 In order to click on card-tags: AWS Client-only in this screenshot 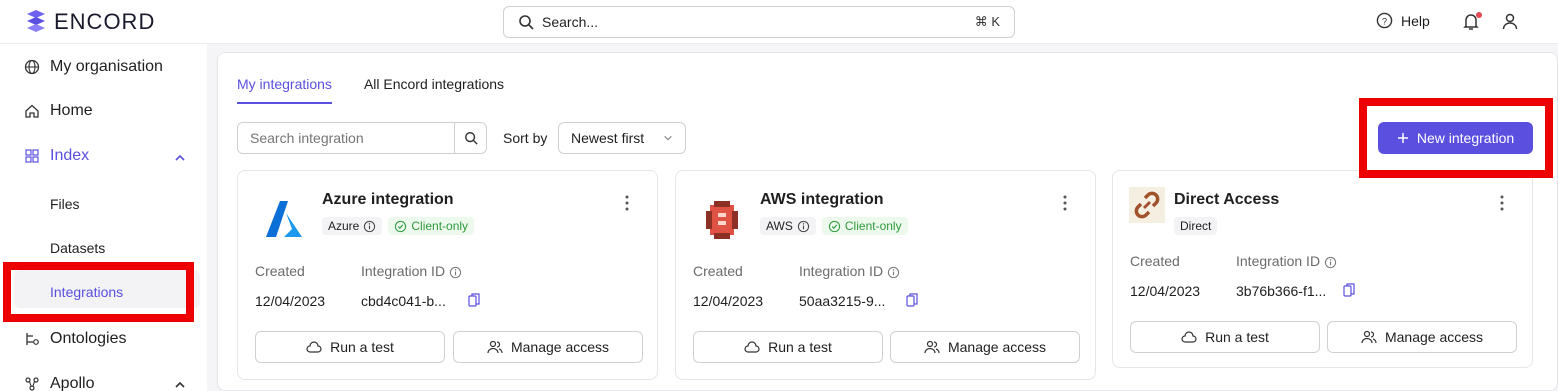, I will do `click(834, 226)`.